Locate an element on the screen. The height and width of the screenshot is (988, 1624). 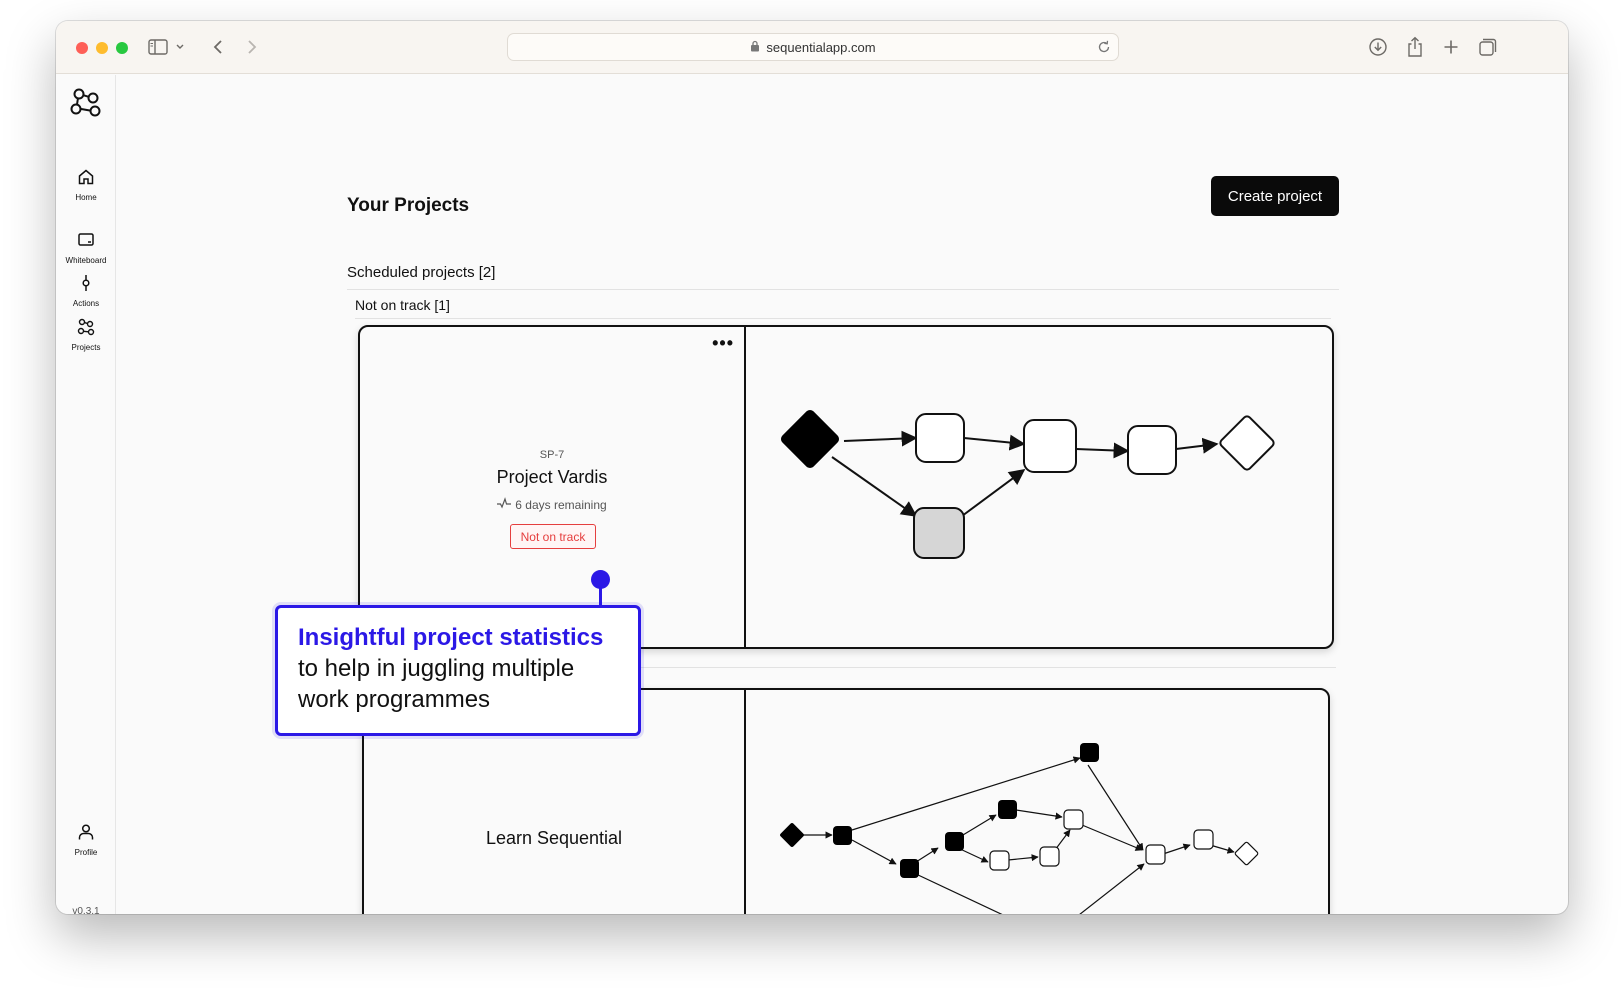
page-title: Your Projects is located at coordinates (408, 205).